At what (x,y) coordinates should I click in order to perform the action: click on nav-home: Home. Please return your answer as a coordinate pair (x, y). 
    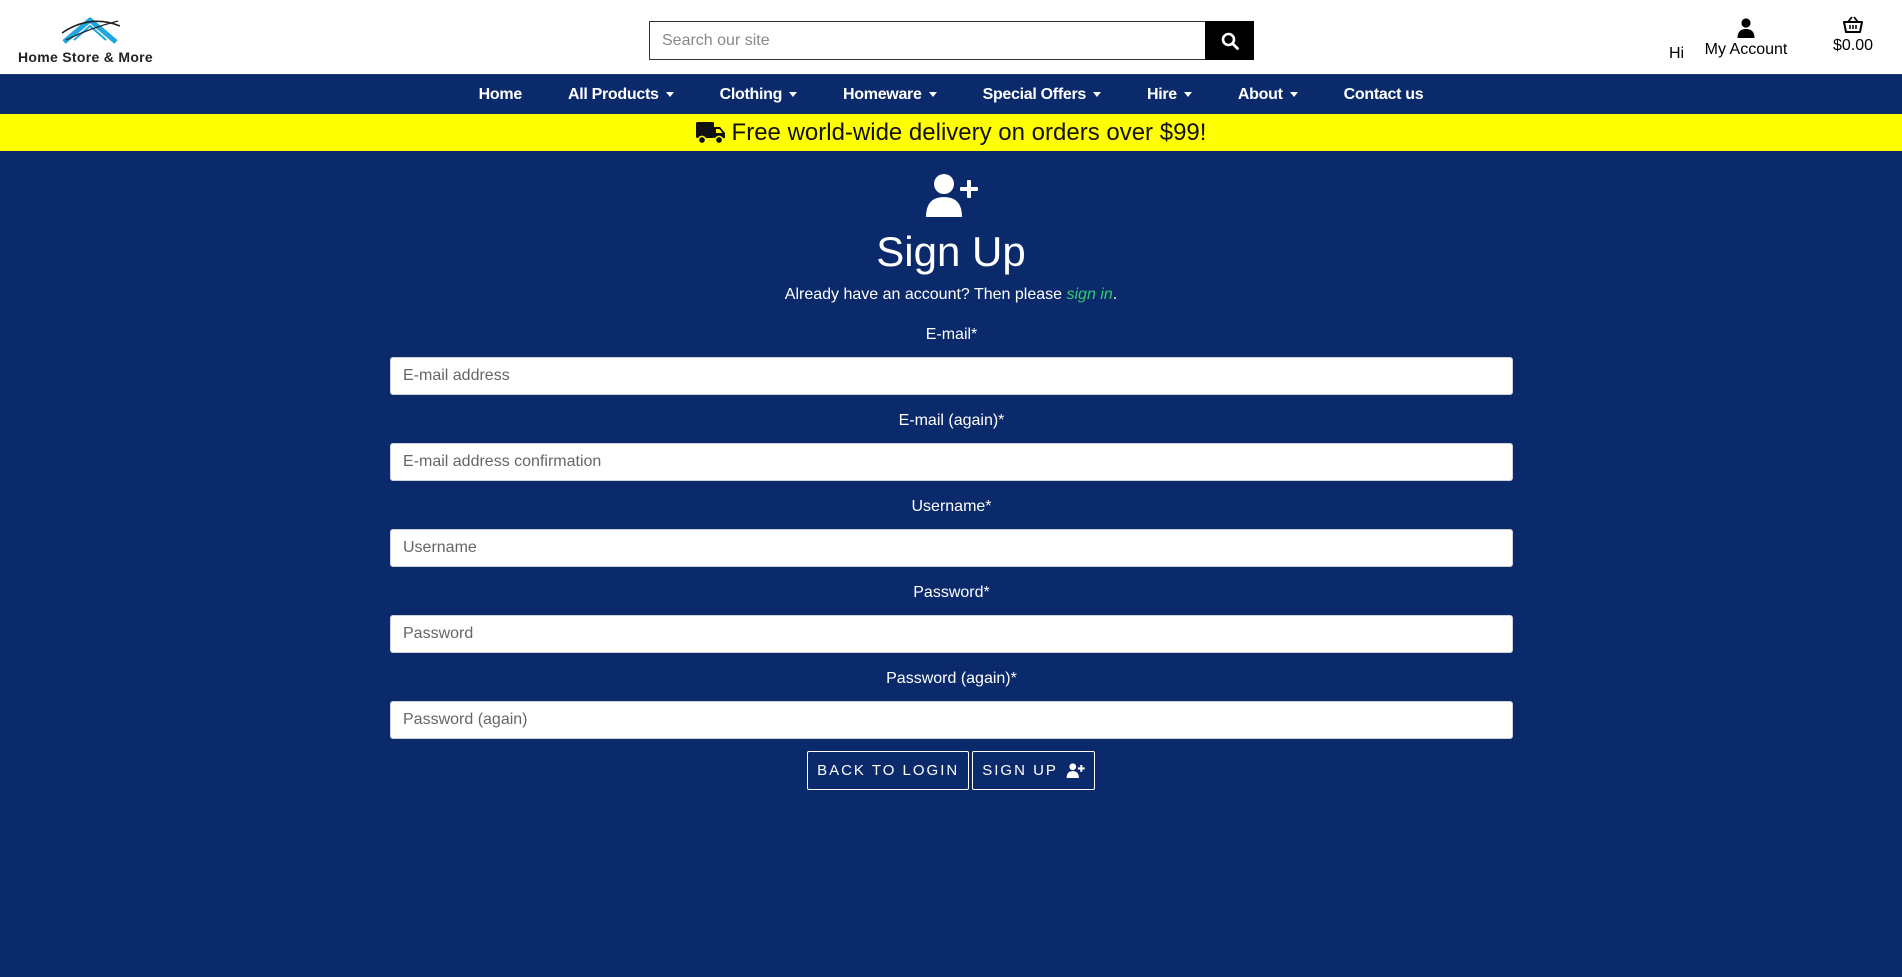
    Looking at the image, I should click on (500, 95).